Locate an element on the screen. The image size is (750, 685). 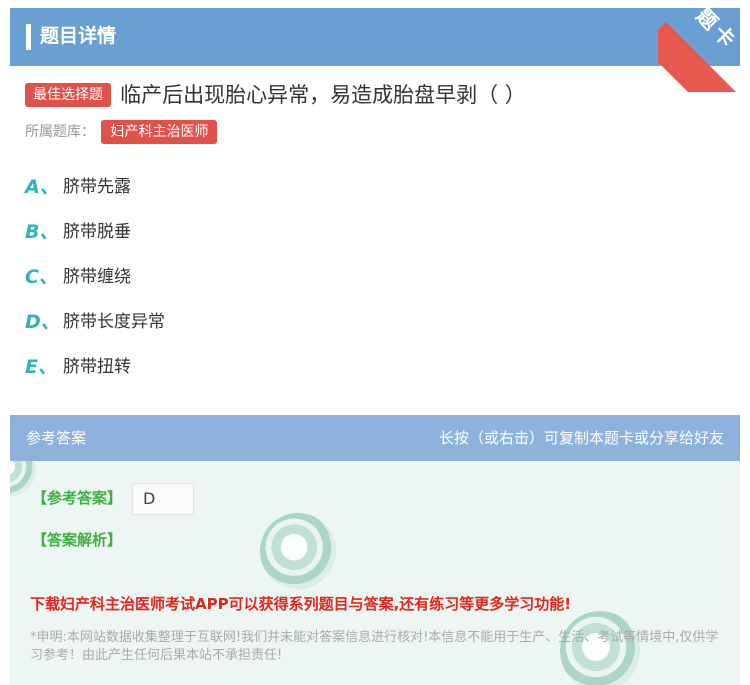
question-type-badge: 最佳选择题 is located at coordinates (68, 95).